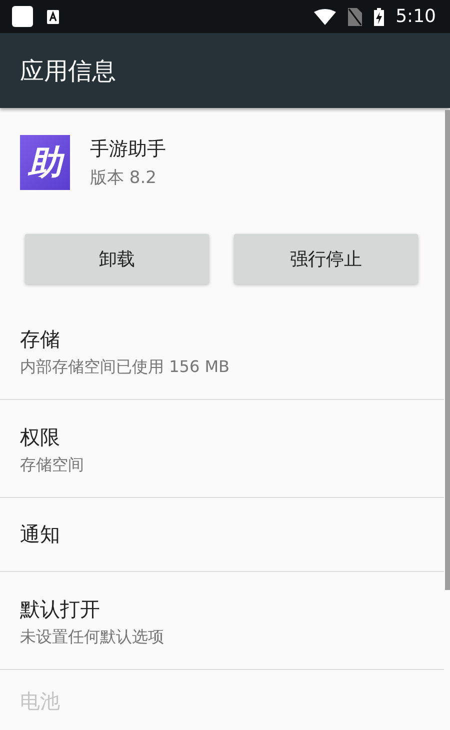  I want to click on settings-item: 存储 内部存储空间已使用 156 MB, so click(222, 351).